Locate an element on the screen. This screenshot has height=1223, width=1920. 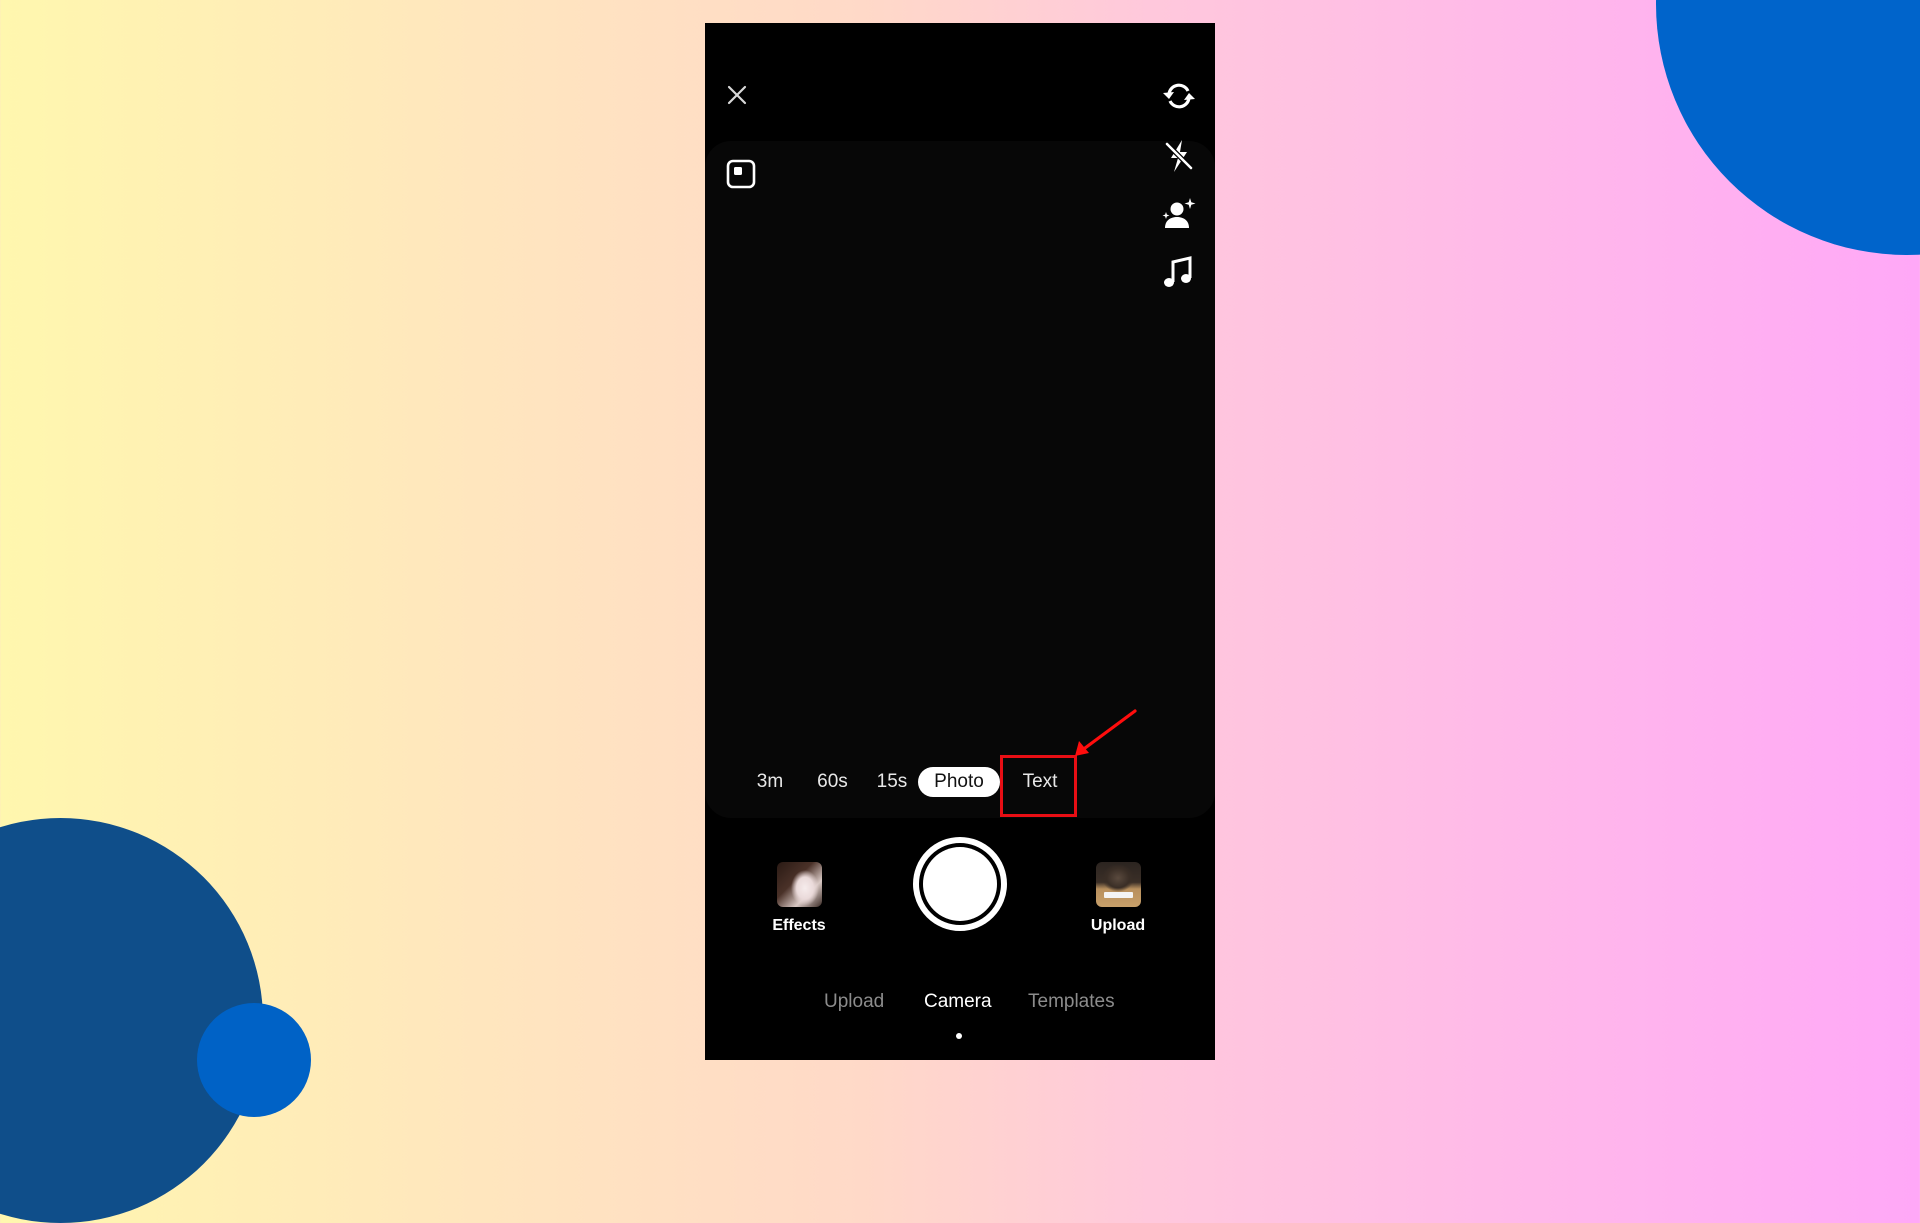
bottom-tab-bar: Upload Camera Templates is located at coordinates (960, 1002).